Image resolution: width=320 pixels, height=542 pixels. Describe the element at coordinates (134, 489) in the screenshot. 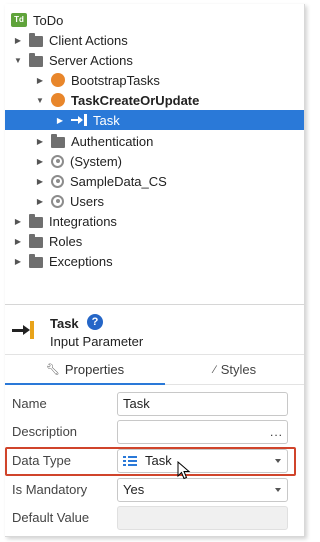

I see `is-mandatory-value: Yes` at that location.